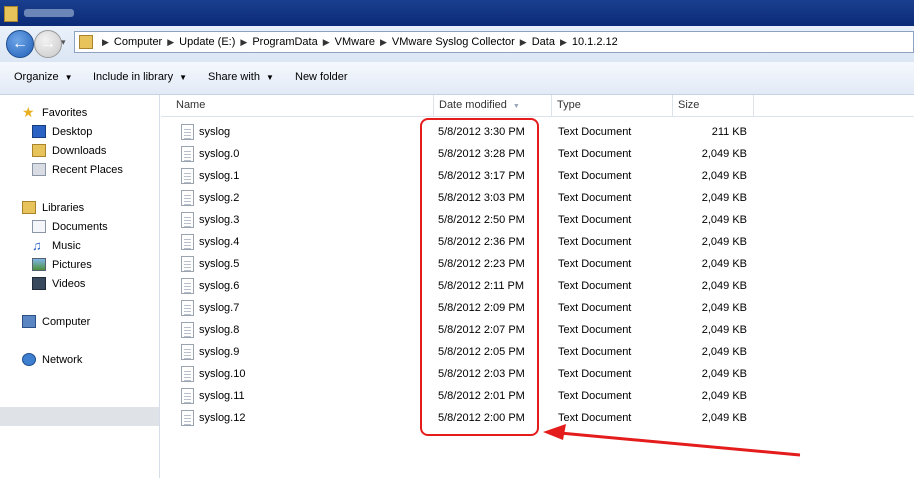 This screenshot has height=478, width=914. Describe the element at coordinates (680, 444) in the screenshot. I see `annotation-arrow-shaft` at that location.